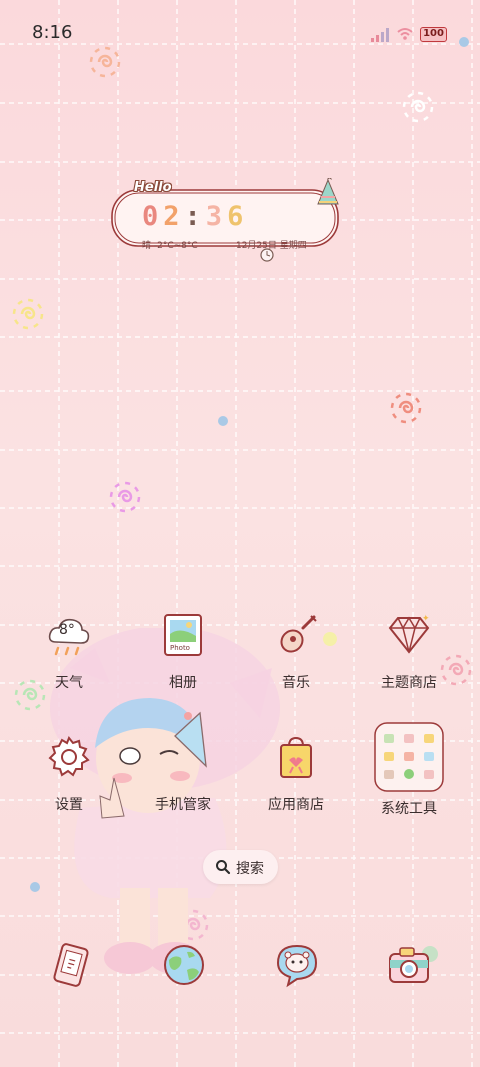 The width and height of the screenshot is (480, 1067). I want to click on folder-system-tools: 系统工具, so click(409, 770).